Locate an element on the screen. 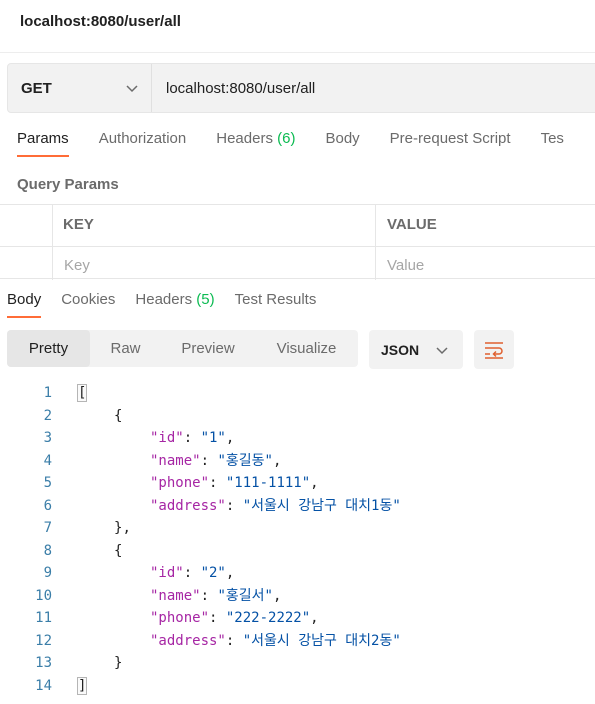 This screenshot has width=595, height=704. value-input: Value is located at coordinates (405, 265).